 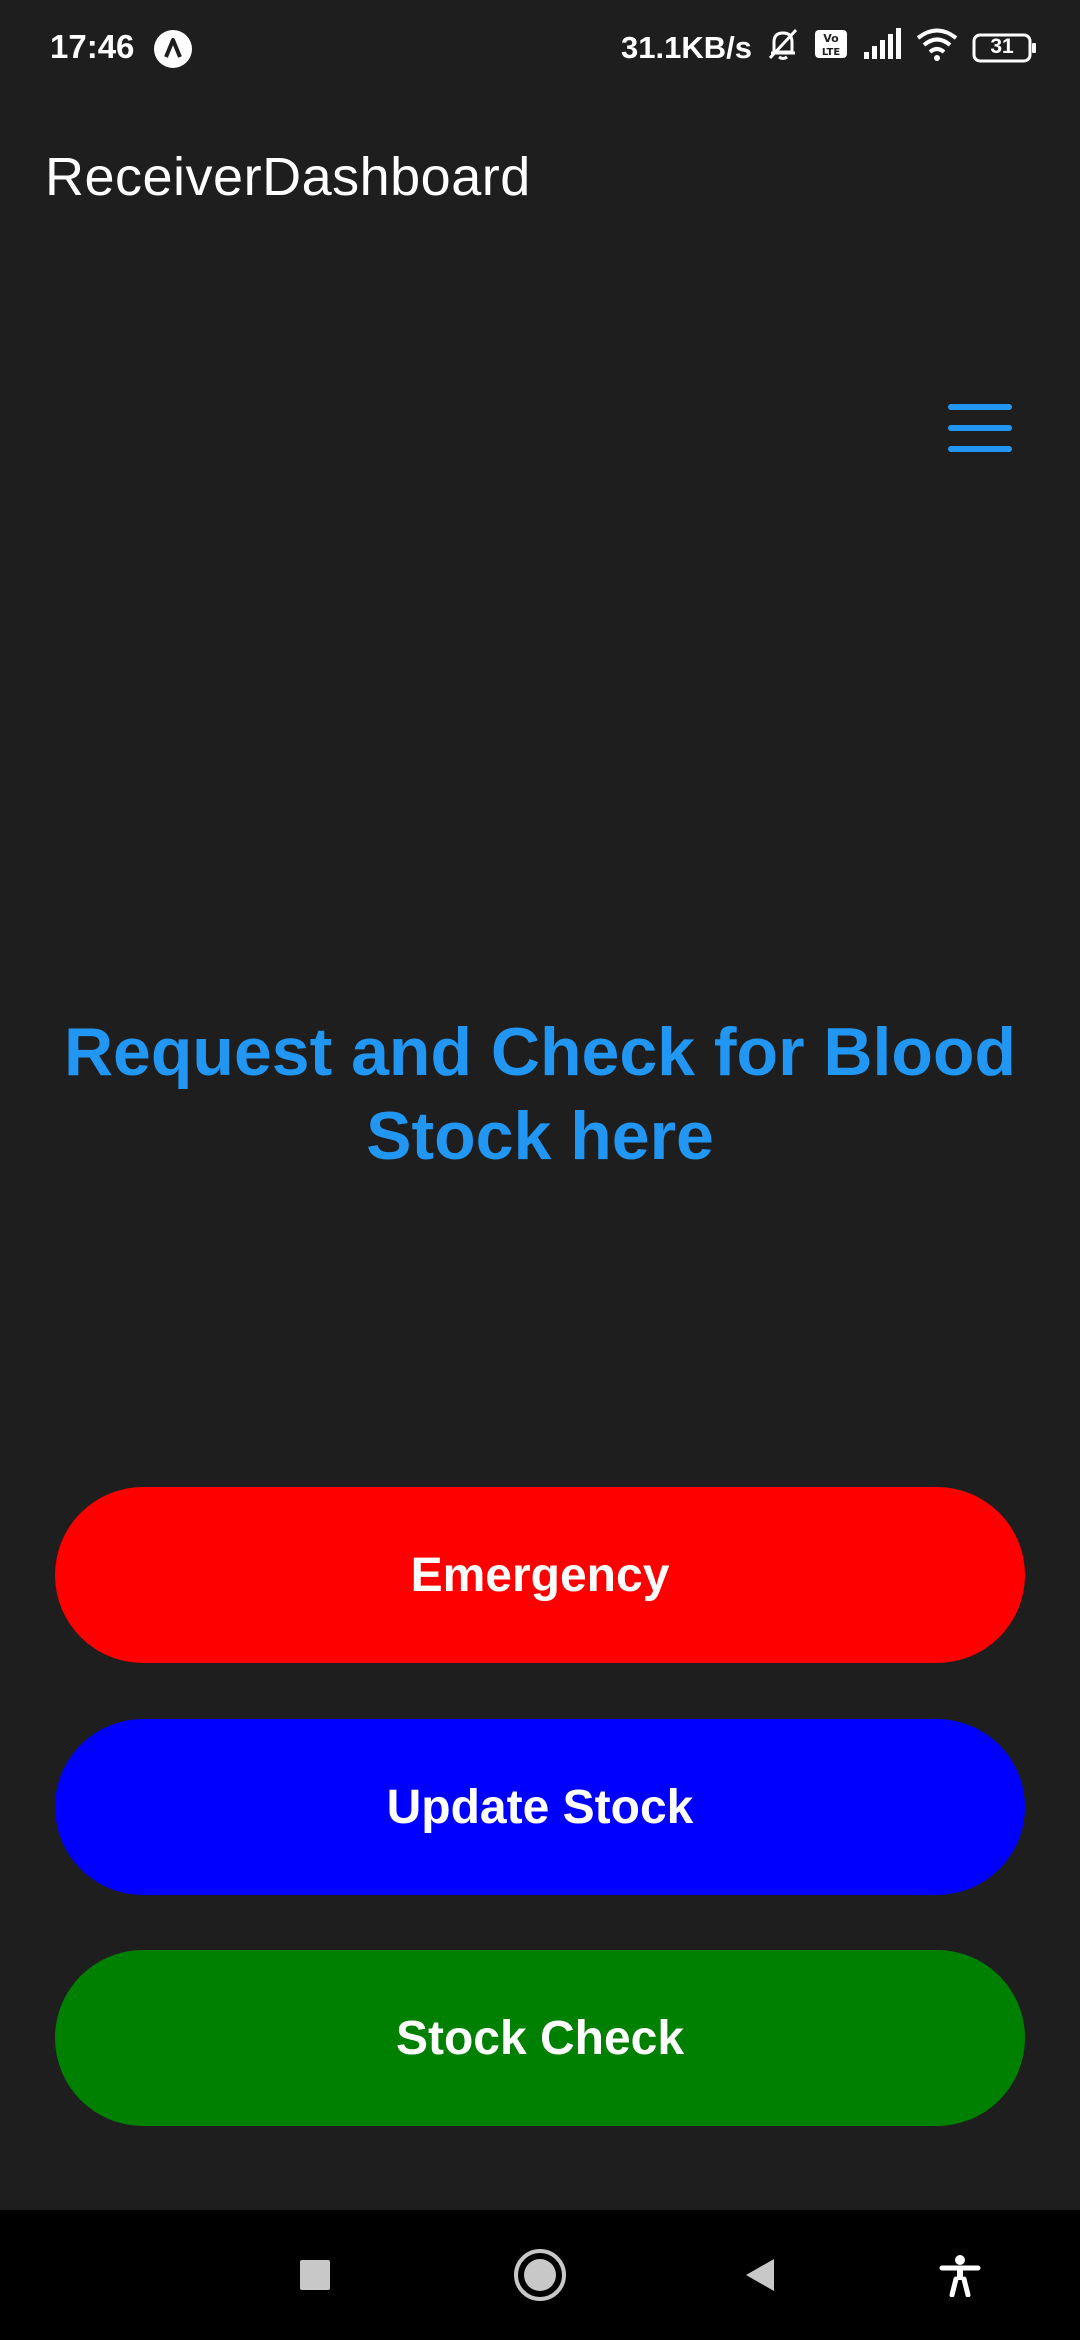 I want to click on update-stock-button: Update Stock, so click(x=540, y=1807).